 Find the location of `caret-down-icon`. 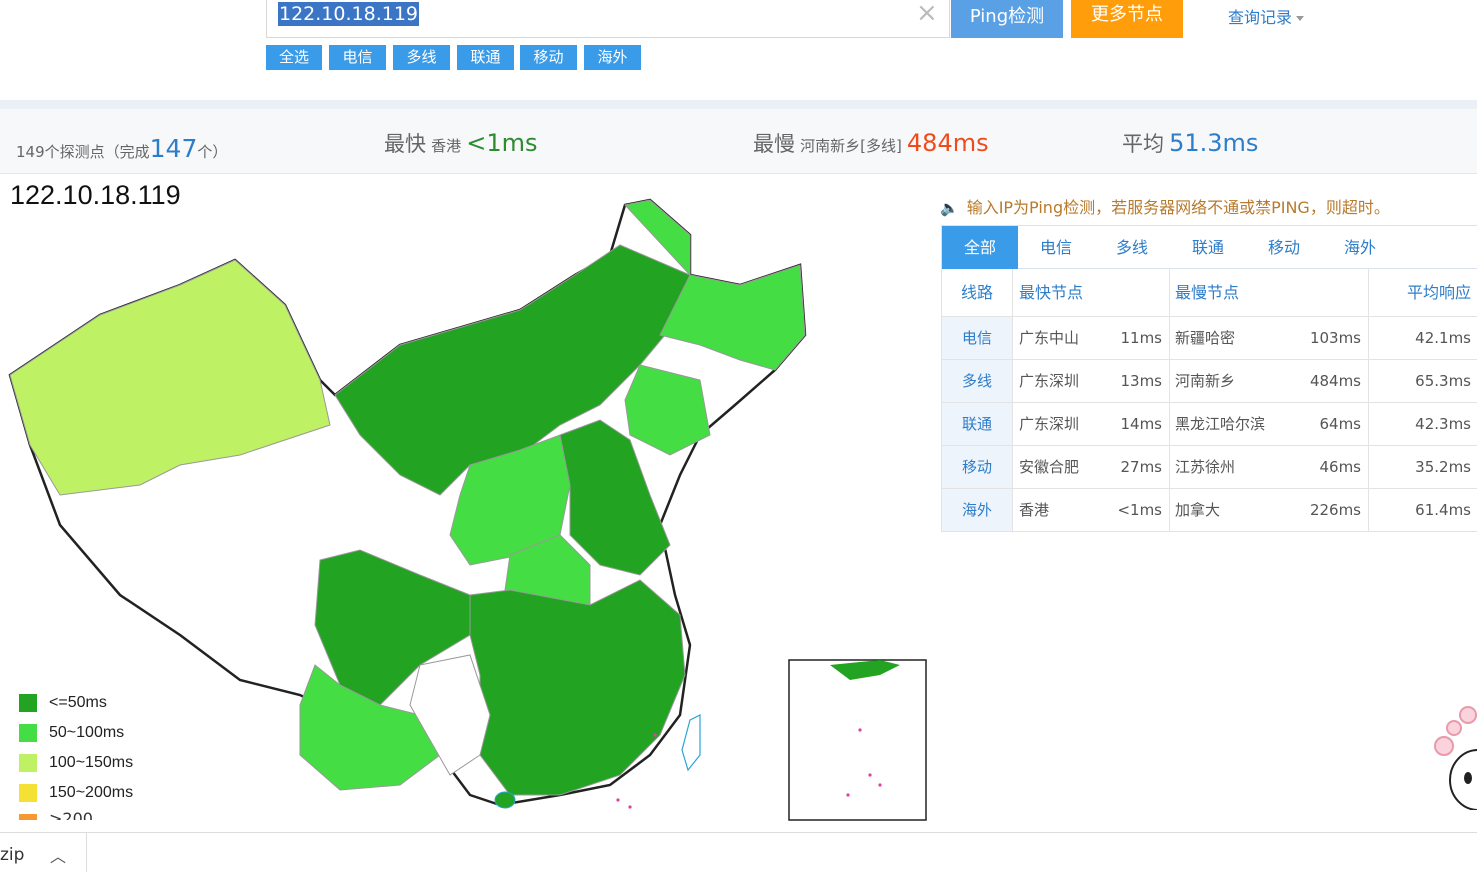

caret-down-icon is located at coordinates (1300, 18).